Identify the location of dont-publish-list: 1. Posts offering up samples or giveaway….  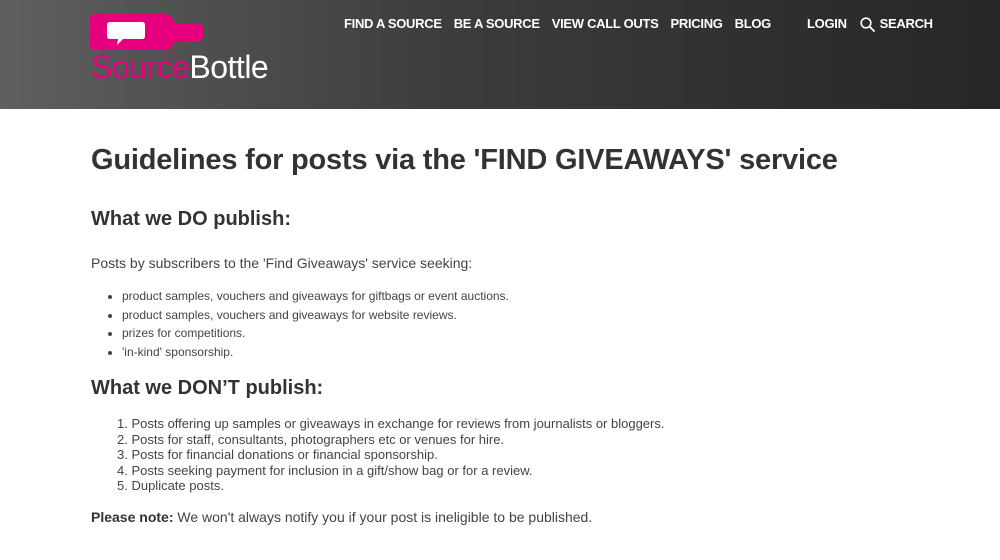
(534, 455).